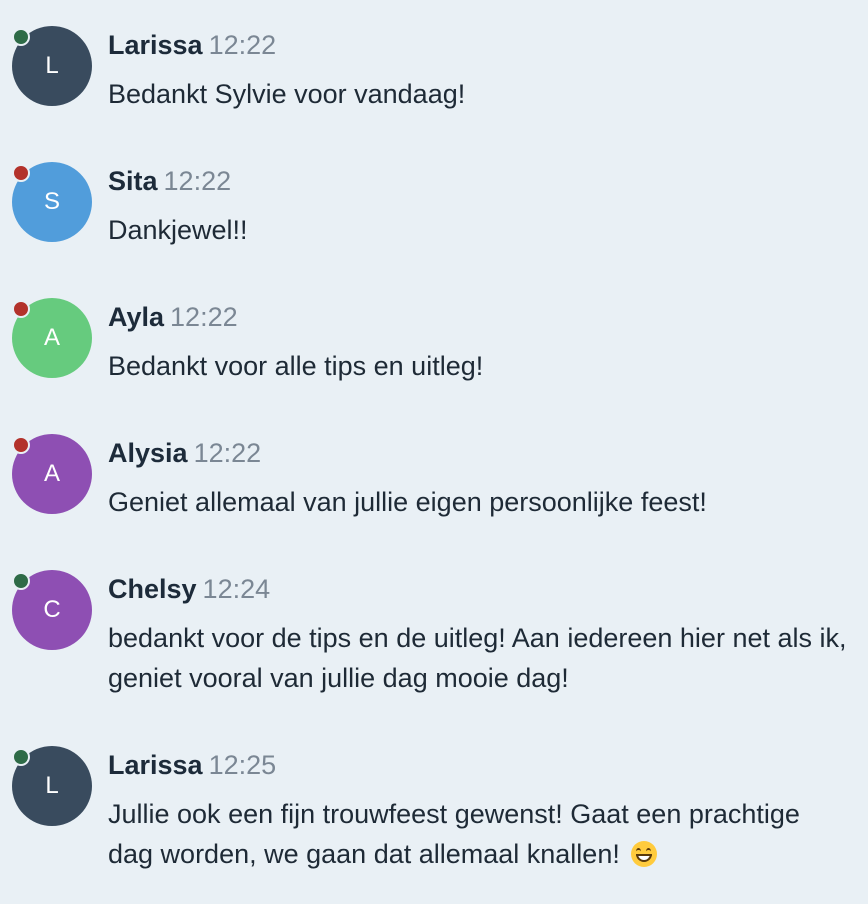  I want to click on message-header: Ayla 12:22, so click(173, 317).